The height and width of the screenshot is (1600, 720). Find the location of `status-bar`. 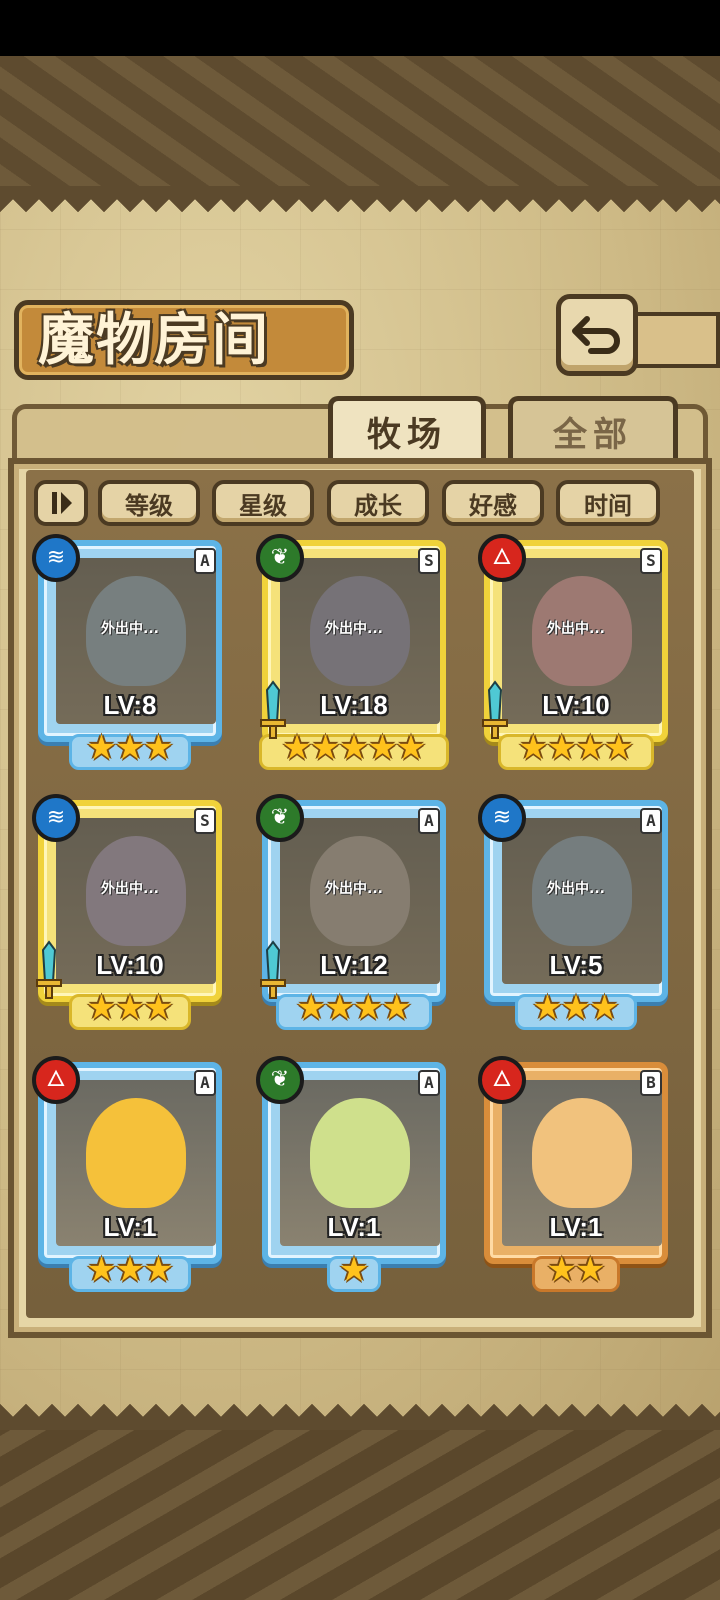

status-bar is located at coordinates (360, 28).